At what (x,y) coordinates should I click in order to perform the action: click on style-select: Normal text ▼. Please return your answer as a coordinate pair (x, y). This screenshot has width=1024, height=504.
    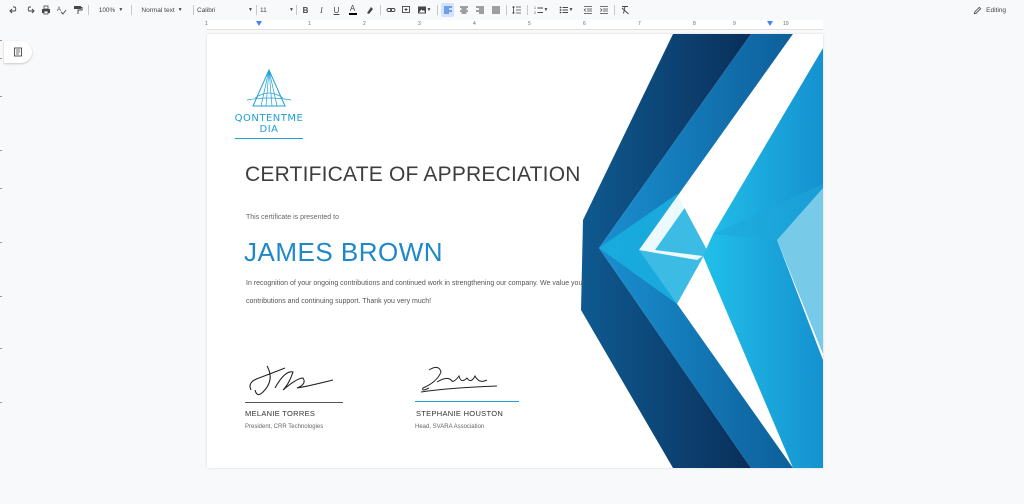
    Looking at the image, I should click on (162, 10).